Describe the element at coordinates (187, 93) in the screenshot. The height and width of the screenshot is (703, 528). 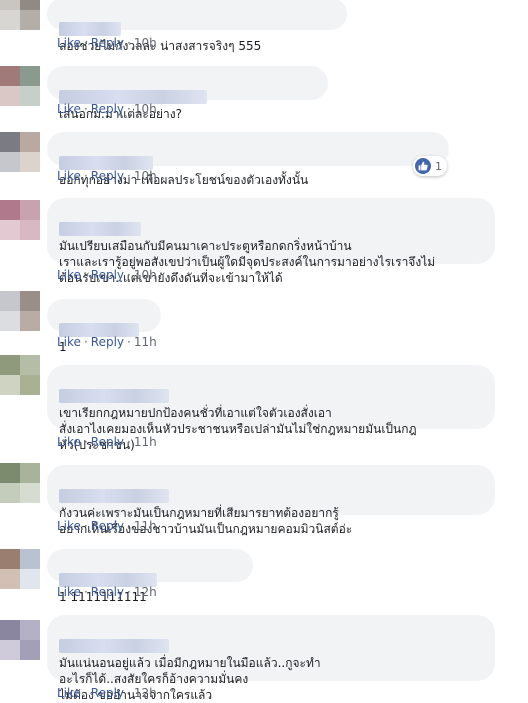
I see `comment-bubble: เสนอกม.มาแต่ละอย่าง?` at that location.